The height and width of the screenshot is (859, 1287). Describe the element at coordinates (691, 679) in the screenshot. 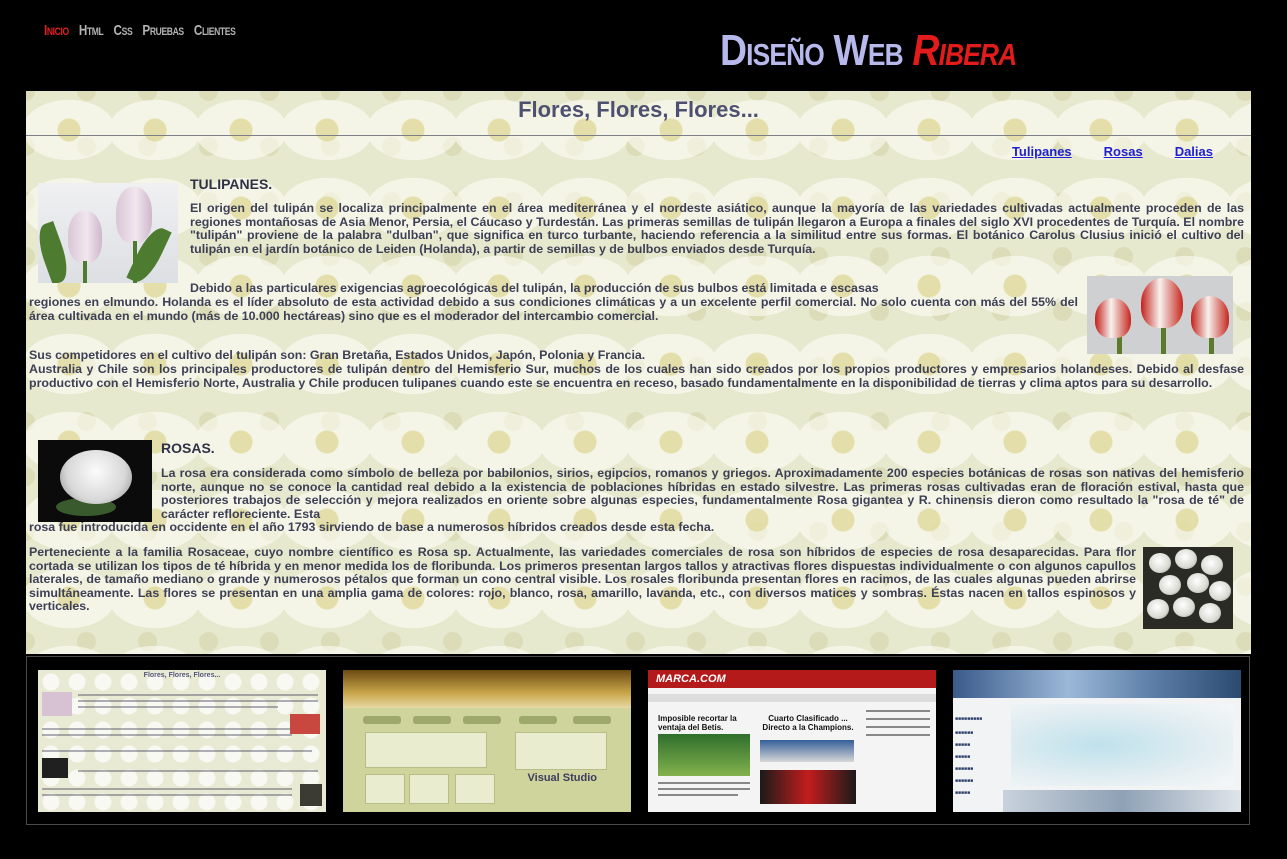

I see `marca-logo: MARCA.COM` at that location.